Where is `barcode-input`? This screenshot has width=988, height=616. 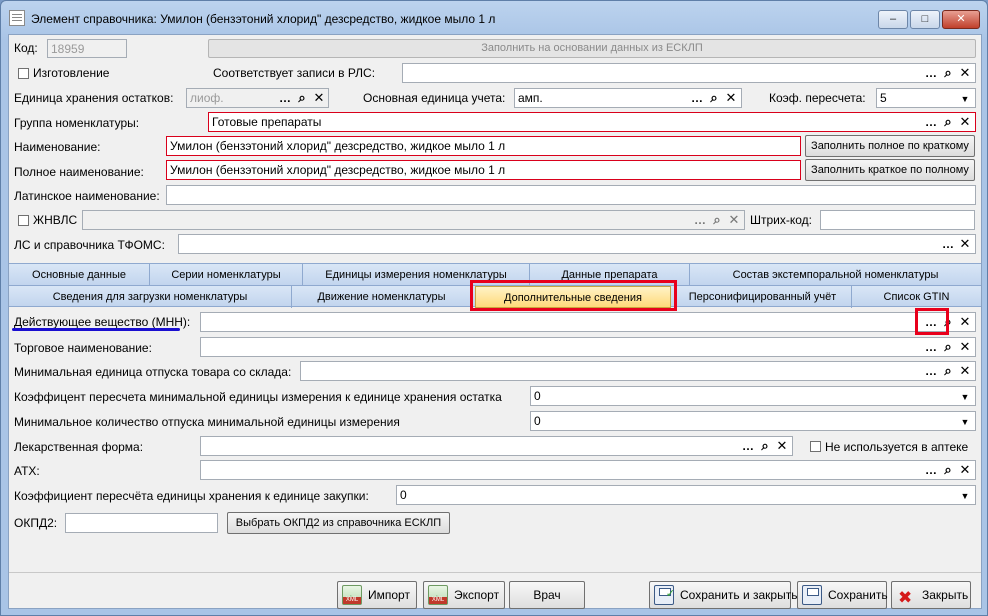
barcode-input is located at coordinates (897, 220).